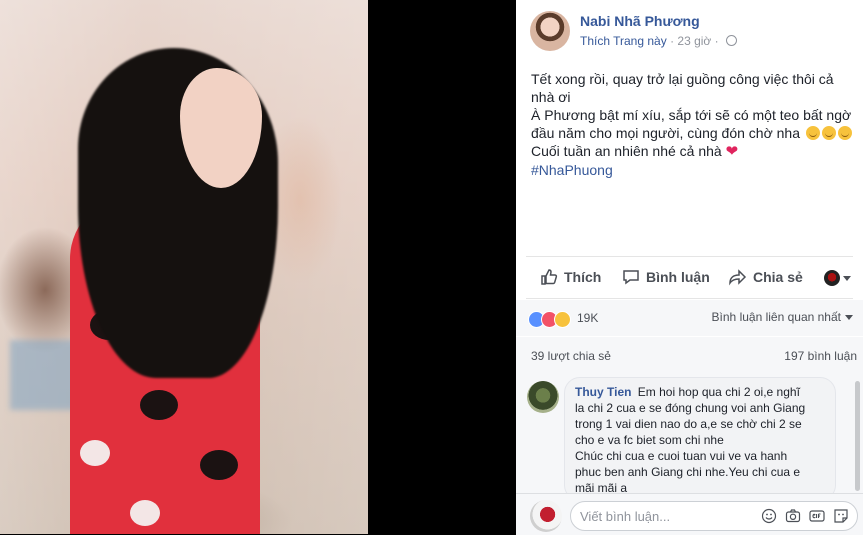 This screenshot has width=863, height=535. I want to click on post-line: đầu năm cho mọi người, cùng đón chờ nha, so click(666, 133).